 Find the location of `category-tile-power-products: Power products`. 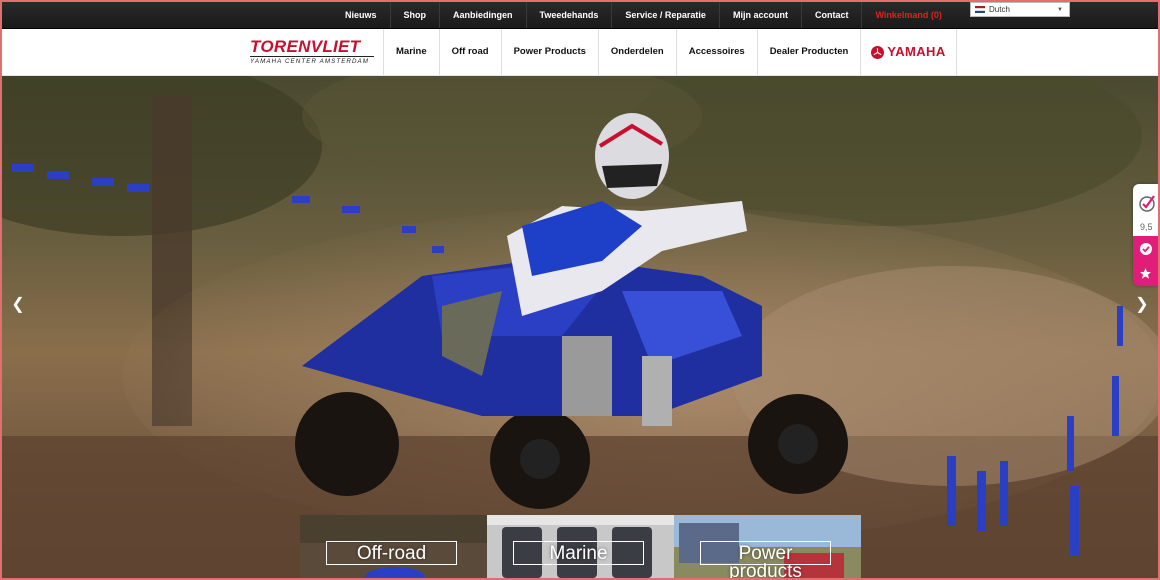

category-tile-power-products: Power products is located at coordinates (767, 546).